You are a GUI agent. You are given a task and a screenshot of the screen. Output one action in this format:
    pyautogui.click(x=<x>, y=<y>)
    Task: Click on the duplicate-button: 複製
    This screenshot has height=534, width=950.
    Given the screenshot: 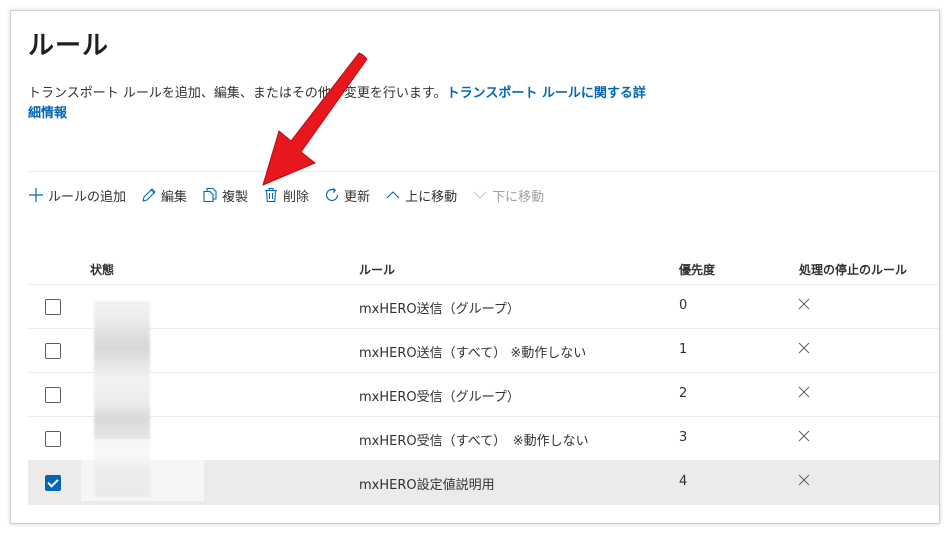 What is the action you would take?
    pyautogui.click(x=225, y=195)
    